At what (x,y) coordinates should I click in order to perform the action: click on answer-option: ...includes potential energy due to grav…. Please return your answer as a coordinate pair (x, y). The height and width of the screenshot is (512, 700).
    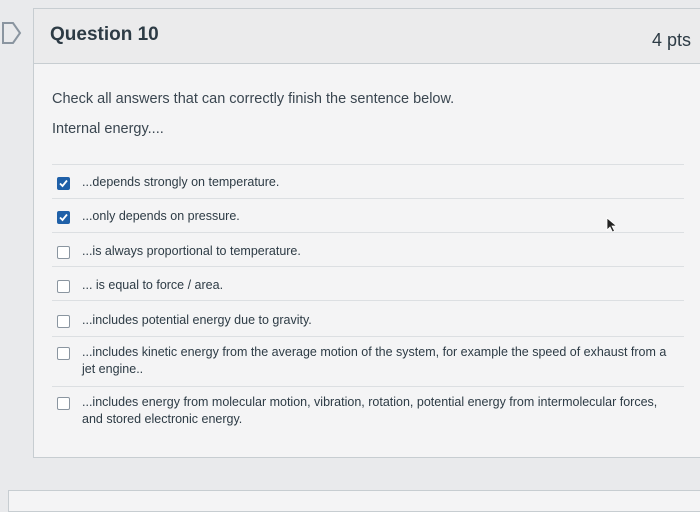
    Looking at the image, I should click on (368, 318).